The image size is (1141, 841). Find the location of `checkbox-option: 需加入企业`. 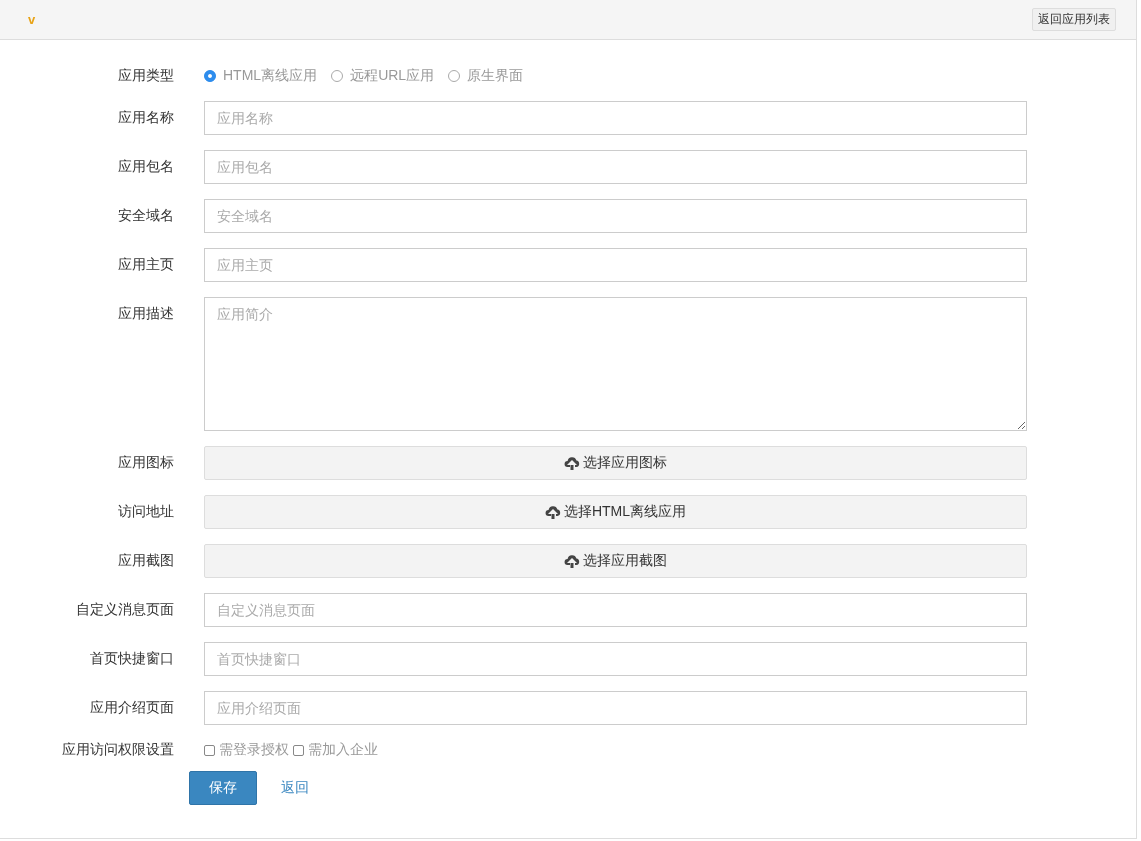

checkbox-option: 需加入企业 is located at coordinates (335, 750).